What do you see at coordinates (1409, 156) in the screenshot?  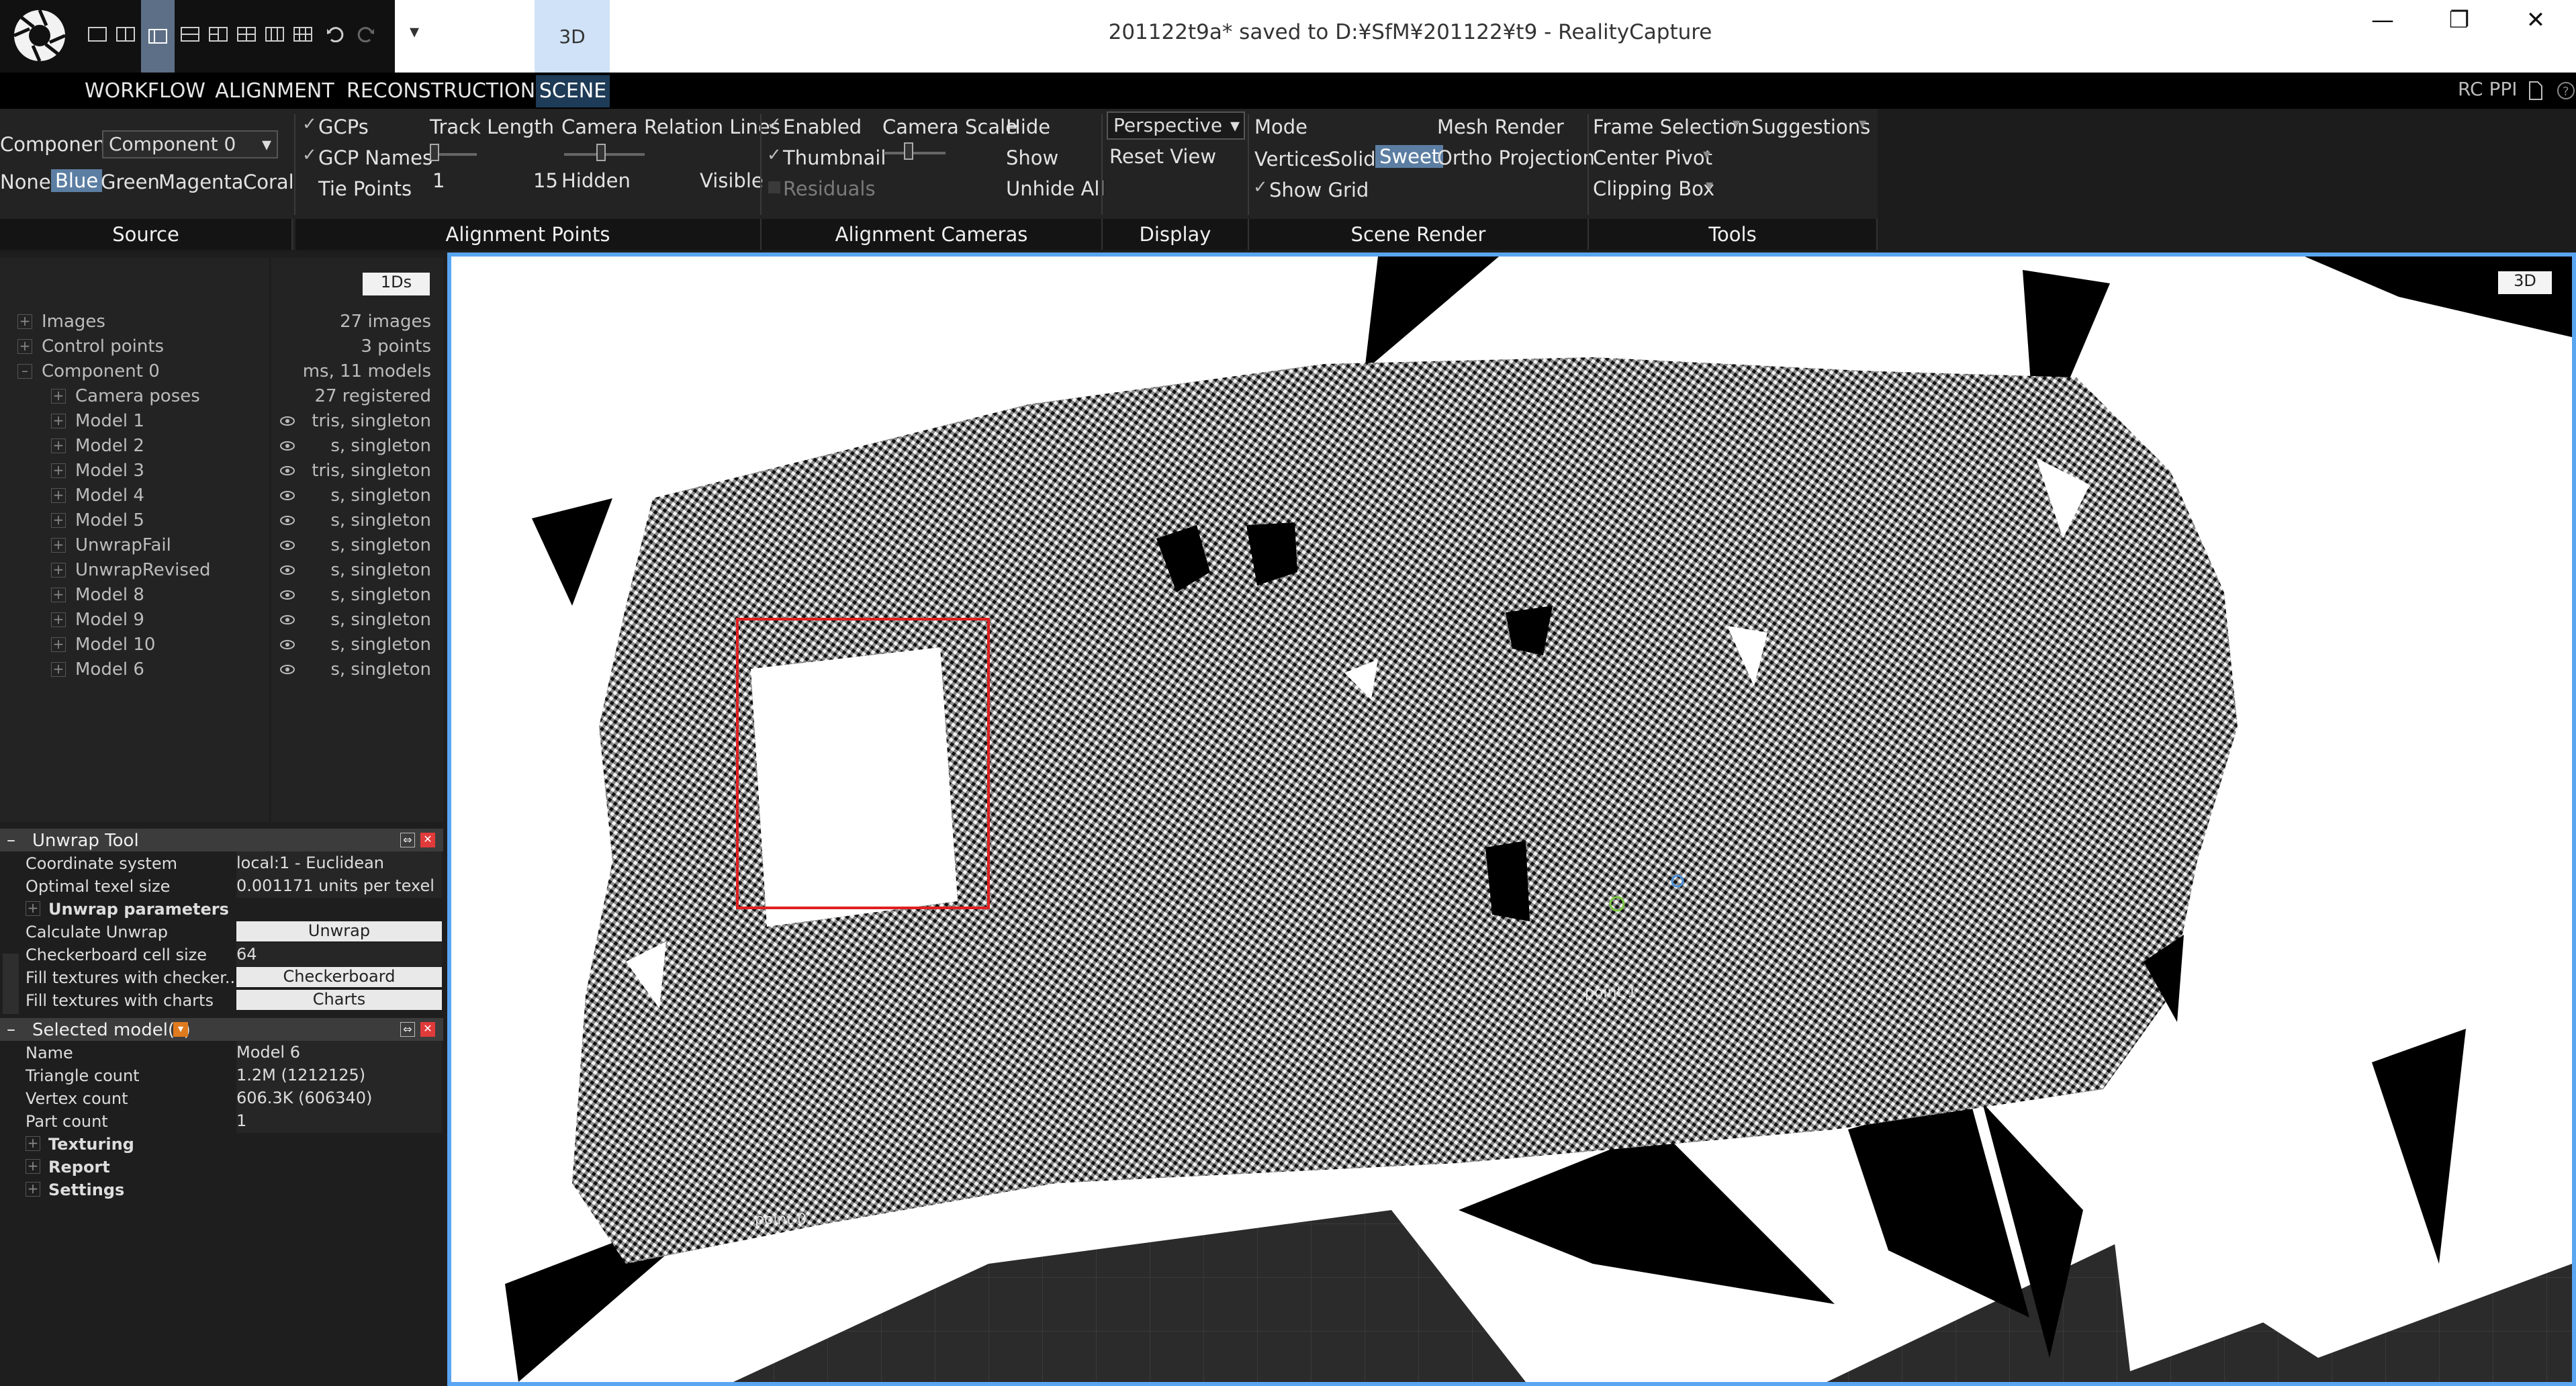 I see `sweet-button: Sweet` at bounding box center [1409, 156].